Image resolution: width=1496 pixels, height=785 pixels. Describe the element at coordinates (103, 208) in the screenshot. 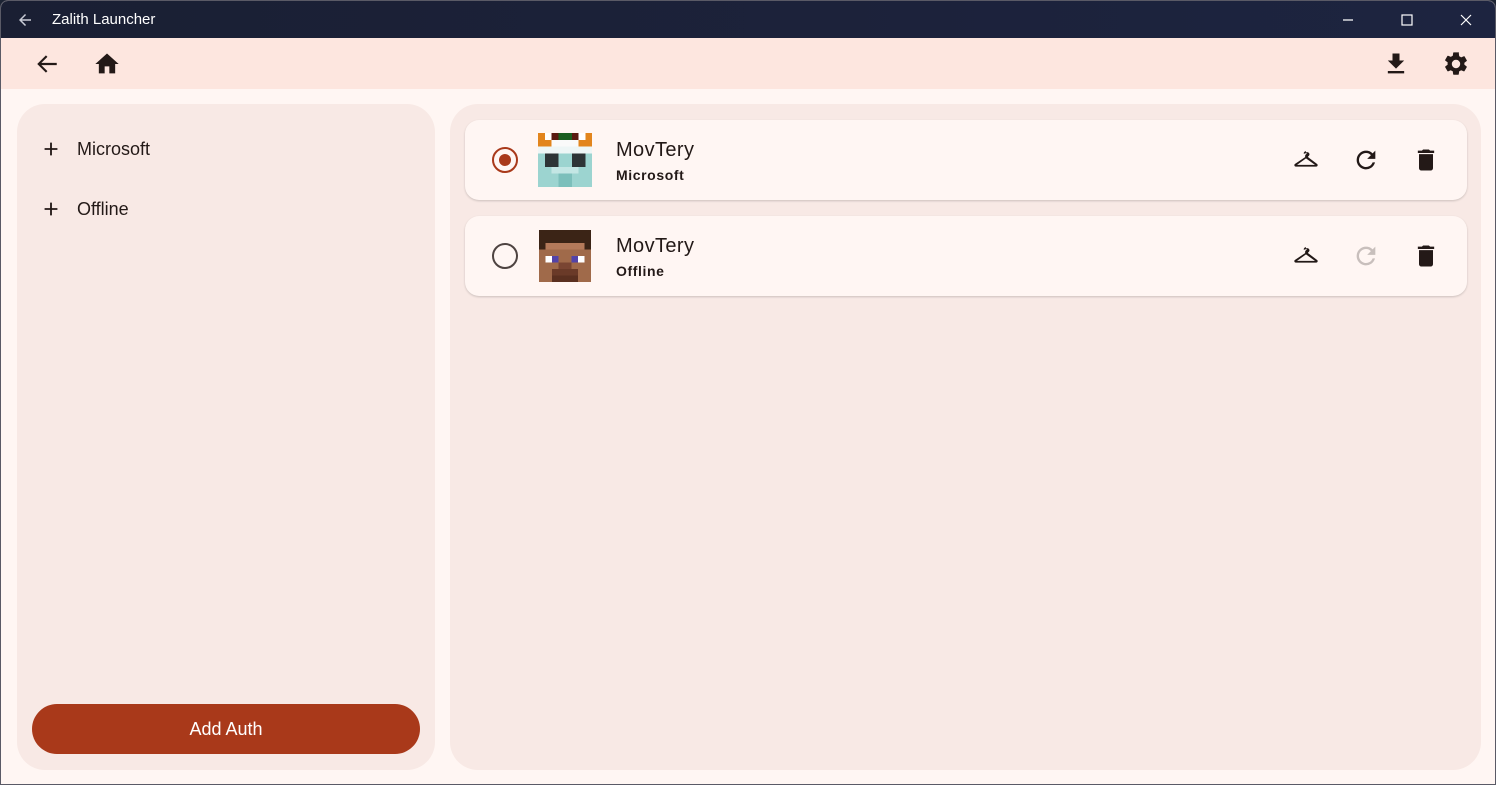

I see `auth-item-label: Offline` at that location.